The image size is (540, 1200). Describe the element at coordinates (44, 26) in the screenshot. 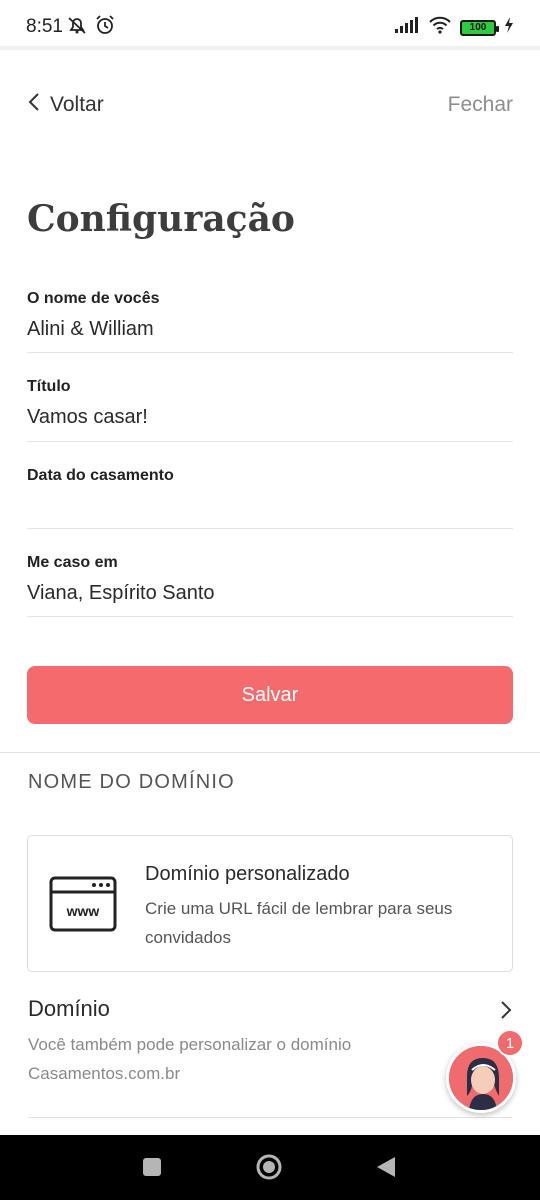

I see `status-time: 8:51` at that location.